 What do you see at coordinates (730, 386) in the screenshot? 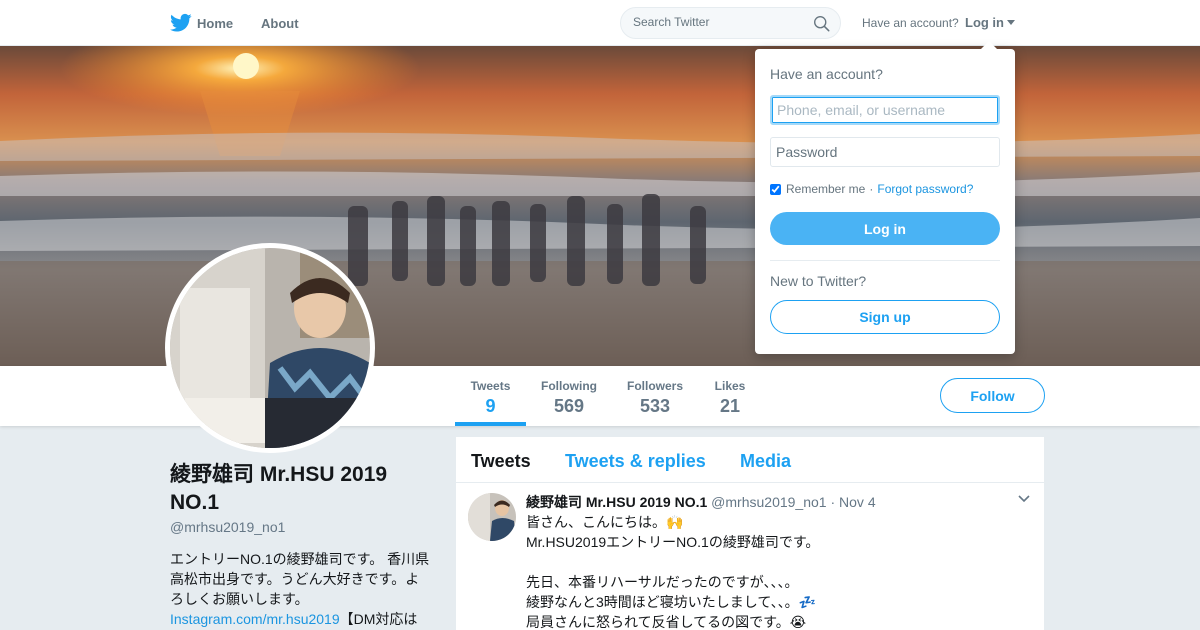
I see `stat-likes-label: Likes` at bounding box center [730, 386].